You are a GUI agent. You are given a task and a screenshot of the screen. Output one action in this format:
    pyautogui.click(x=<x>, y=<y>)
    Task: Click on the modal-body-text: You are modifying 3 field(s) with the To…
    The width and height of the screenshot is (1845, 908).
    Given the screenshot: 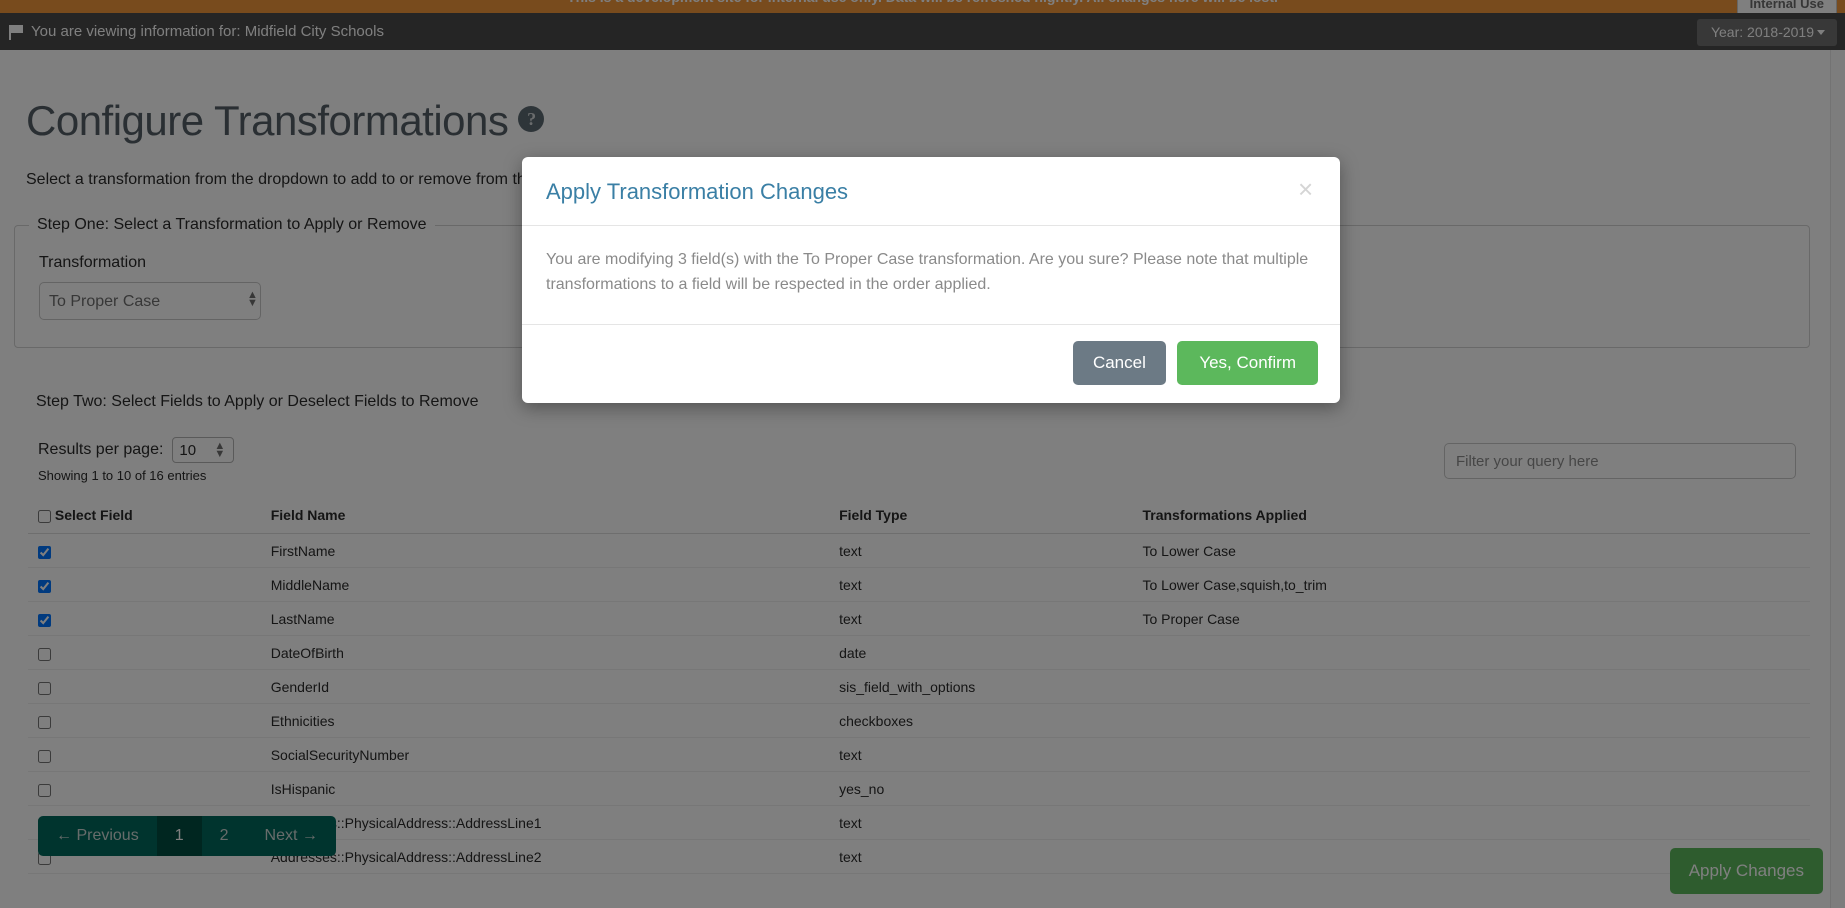 What is the action you would take?
    pyautogui.click(x=927, y=272)
    